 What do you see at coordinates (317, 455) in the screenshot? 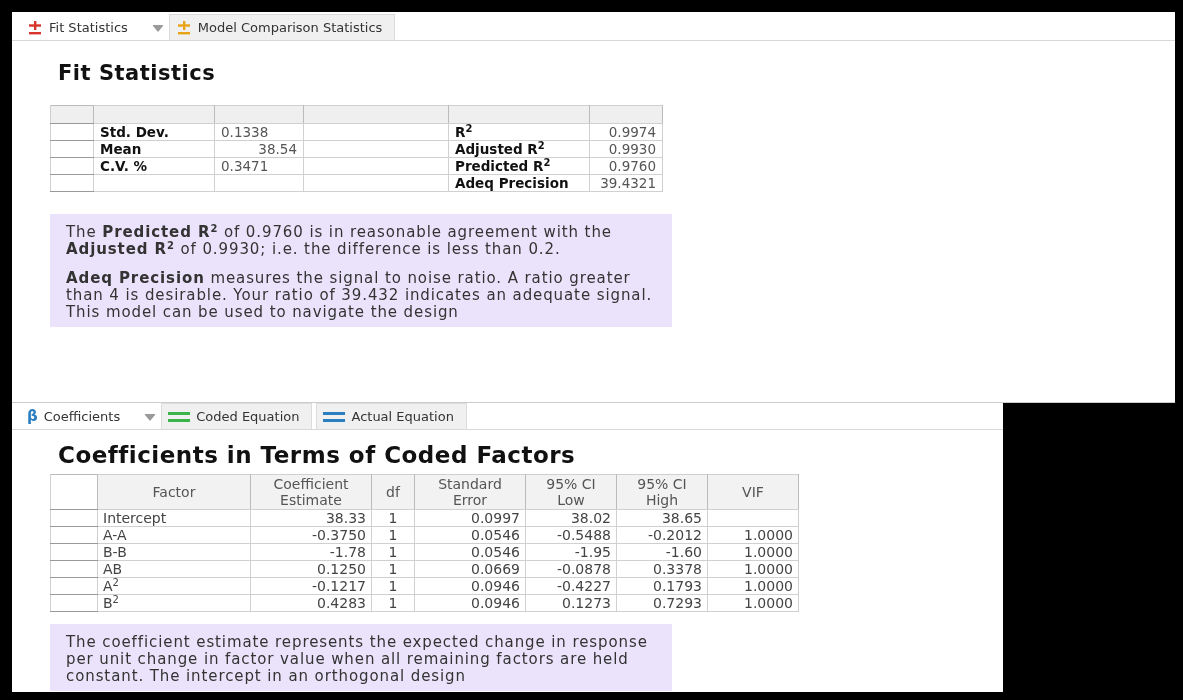
I see `section-title: Coefficients in Terms of Coded Factors` at bounding box center [317, 455].